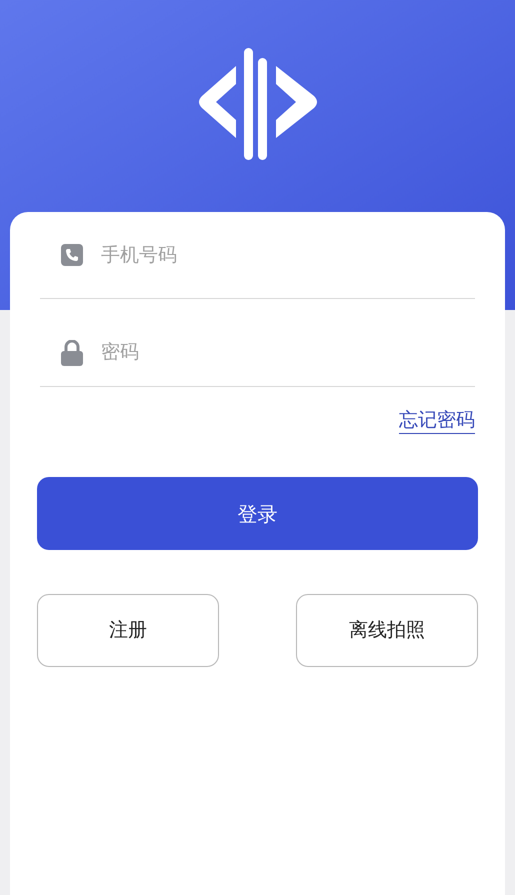  What do you see at coordinates (288, 255) in the screenshot?
I see `phone-input: 手机号码` at bounding box center [288, 255].